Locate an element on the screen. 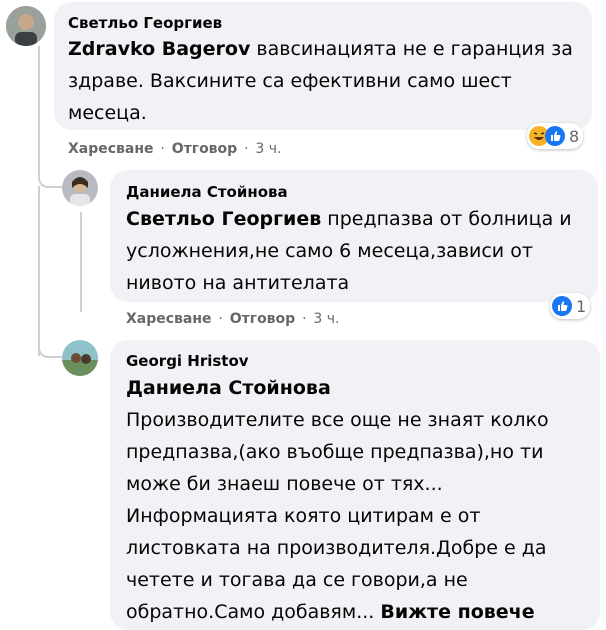 The height and width of the screenshot is (630, 606). reaction-count: 1 is located at coordinates (581, 306).